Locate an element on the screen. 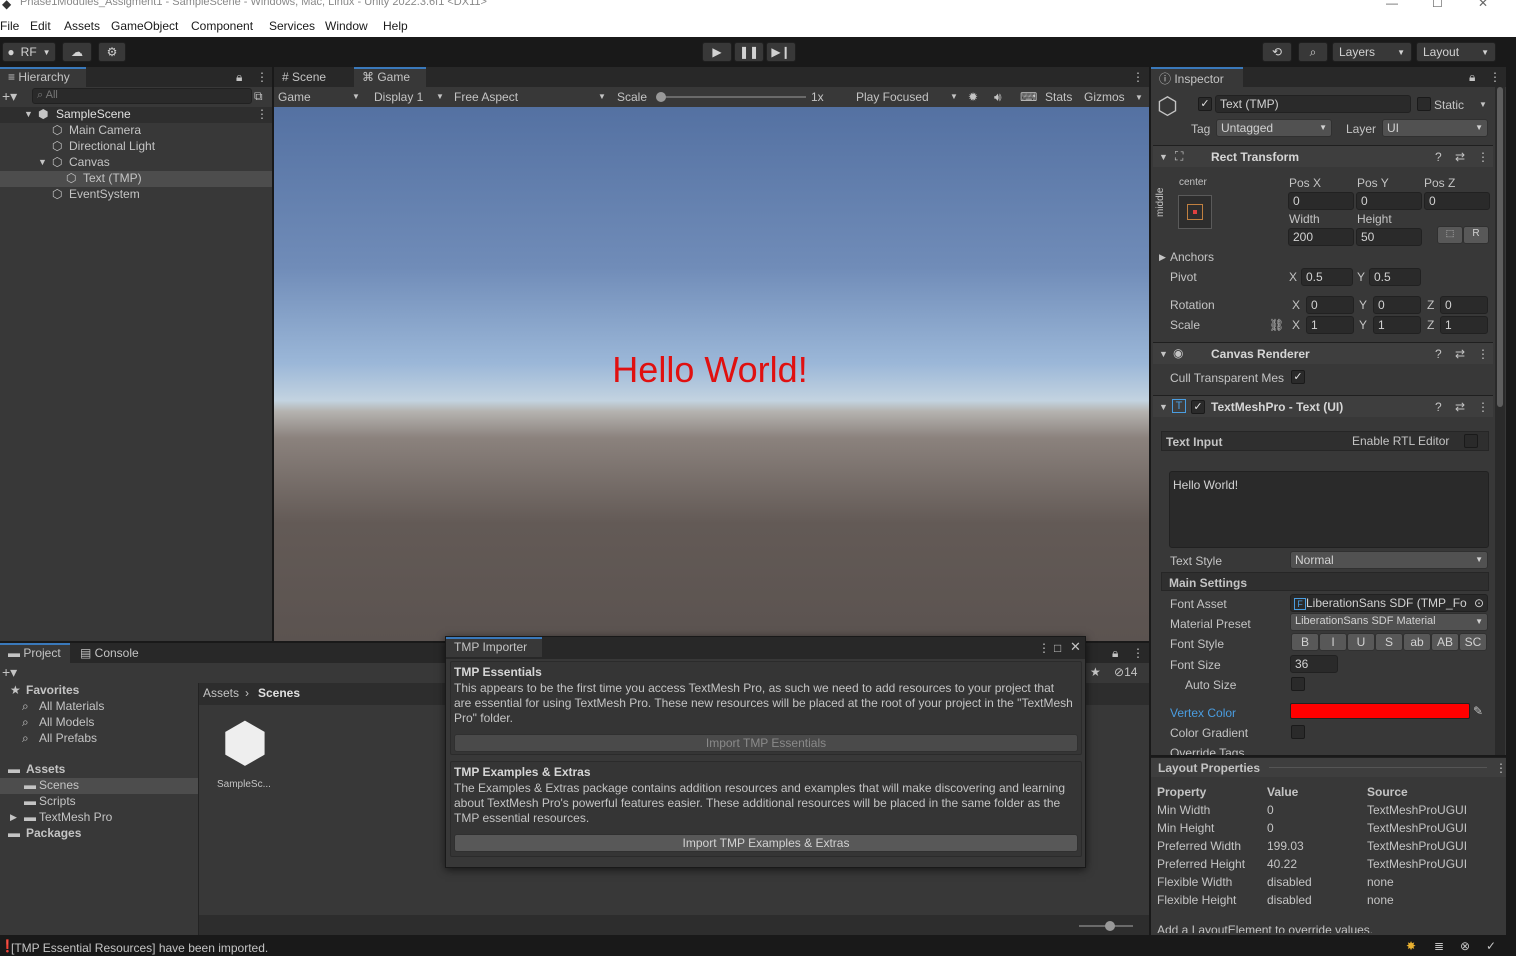 This screenshot has height=956, width=1516. auto-size-checkbox is located at coordinates (1298, 684).